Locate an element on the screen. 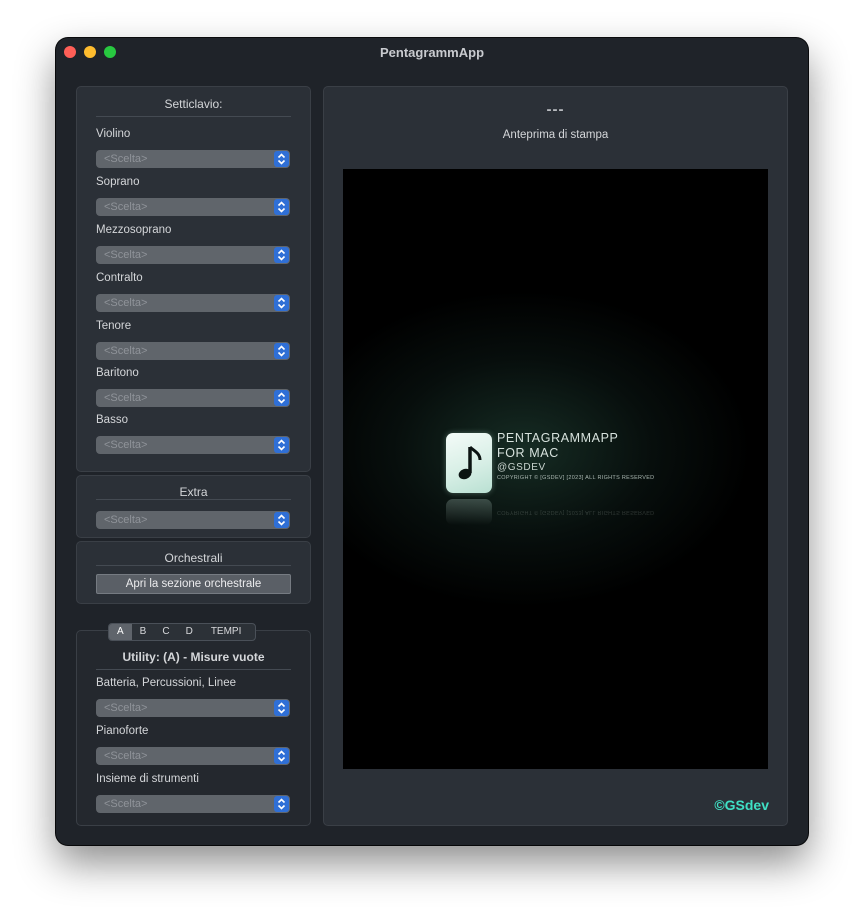 Image resolution: width=864 pixels, height=920 pixels. open-orchestral-section-button: Apri la sezione orchestrale is located at coordinates (193, 584).